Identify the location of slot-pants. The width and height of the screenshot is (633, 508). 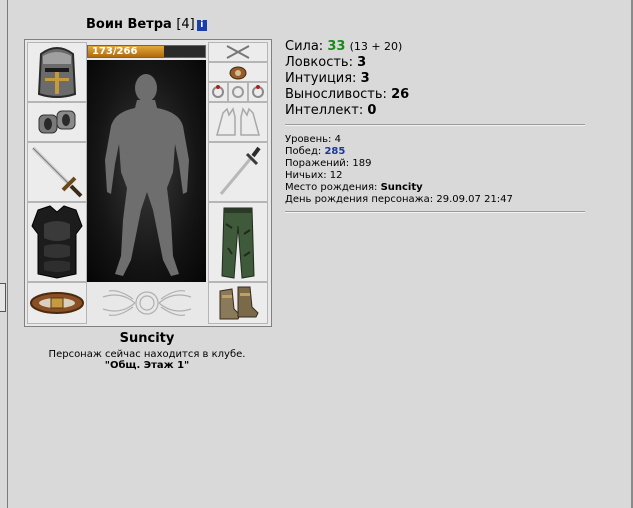
(238, 242).